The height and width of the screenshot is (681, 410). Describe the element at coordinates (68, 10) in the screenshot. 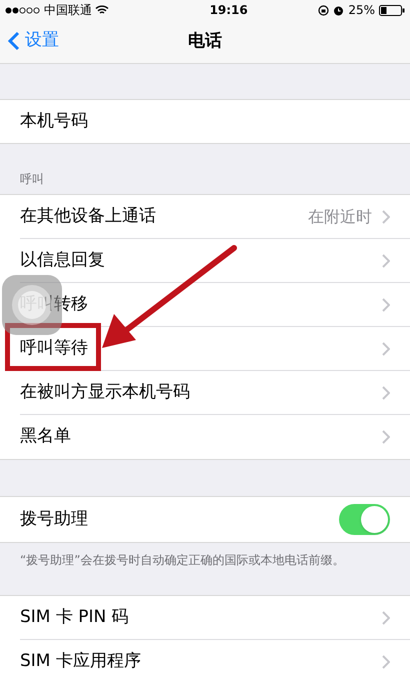

I see `carrier-name: 中国联通` at that location.